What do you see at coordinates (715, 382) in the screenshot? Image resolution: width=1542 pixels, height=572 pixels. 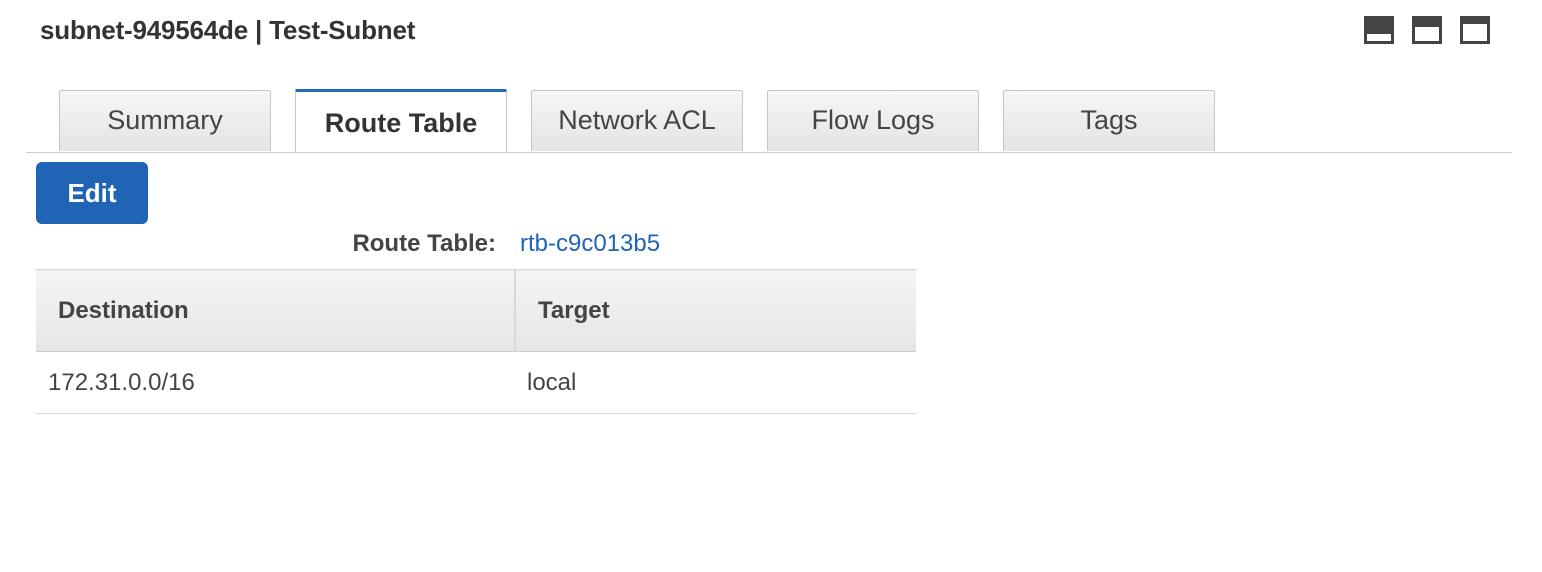 I see `target-cell: local` at bounding box center [715, 382].